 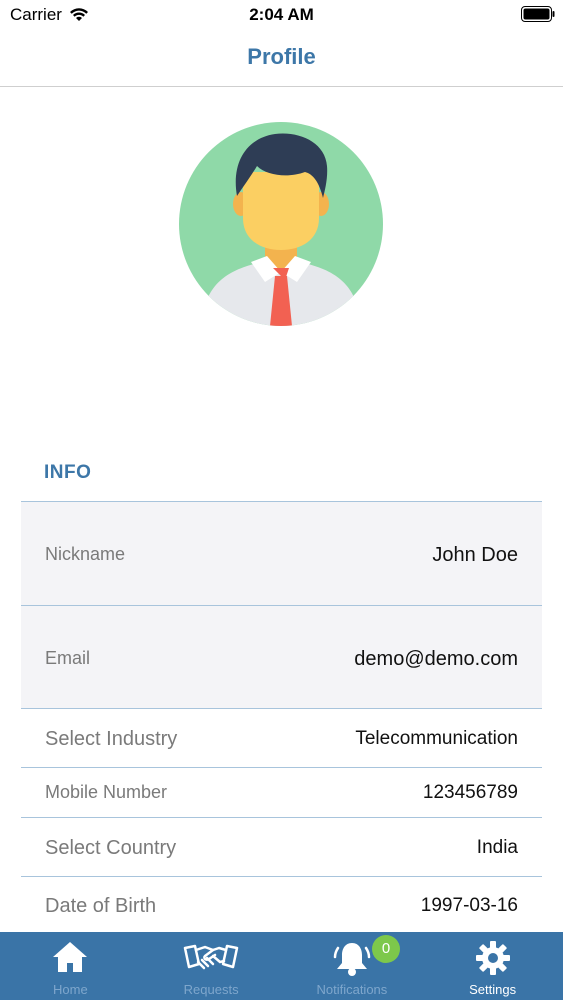 What do you see at coordinates (211, 989) in the screenshot?
I see `tab-requests-label: Requests` at bounding box center [211, 989].